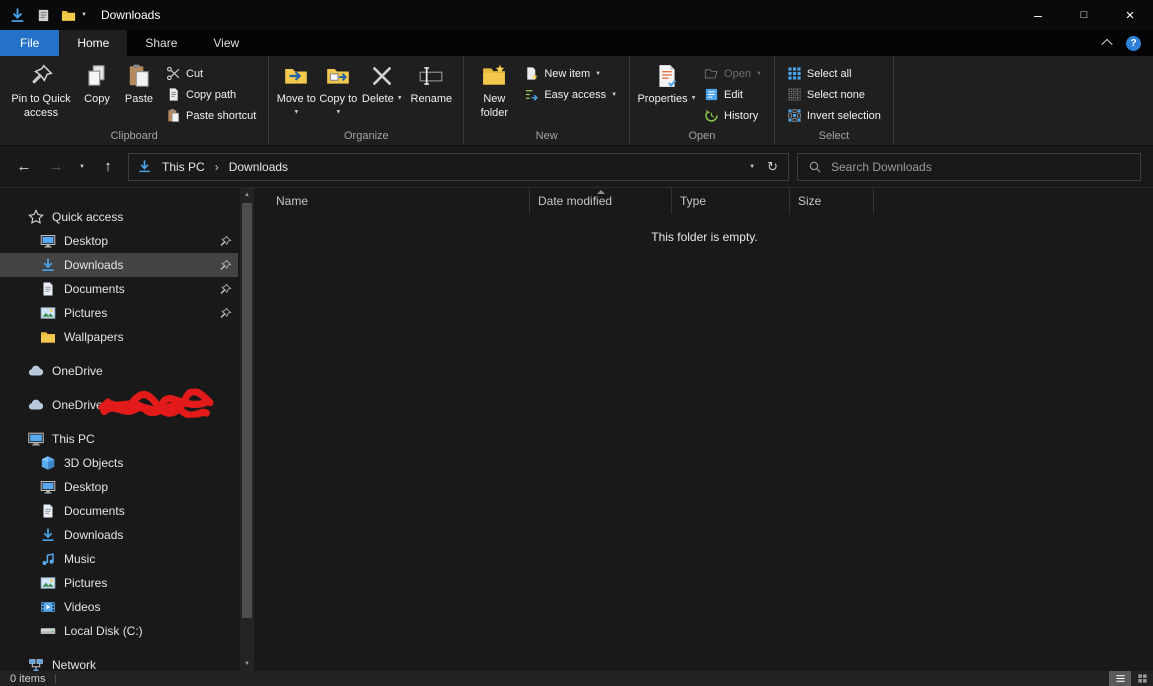  I want to click on properties-icon, so click(667, 76).